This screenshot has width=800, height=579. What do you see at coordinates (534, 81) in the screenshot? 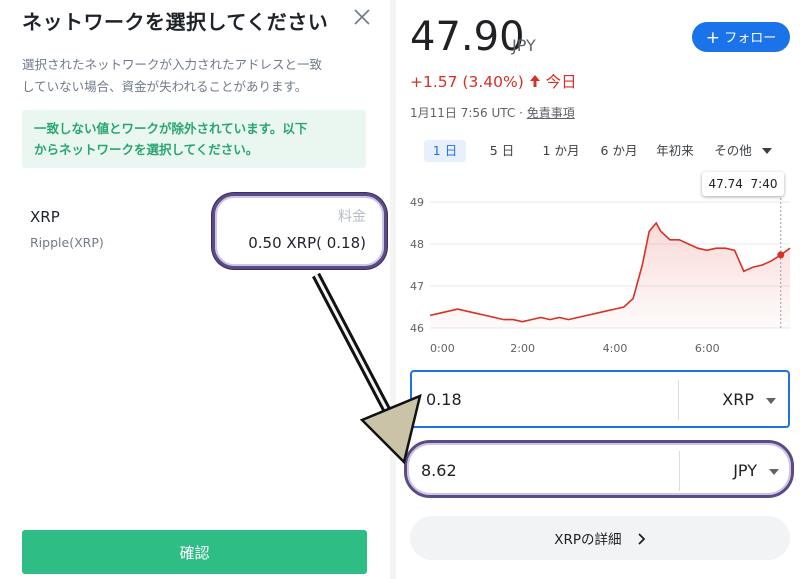
I see `arrow-up-icon` at bounding box center [534, 81].